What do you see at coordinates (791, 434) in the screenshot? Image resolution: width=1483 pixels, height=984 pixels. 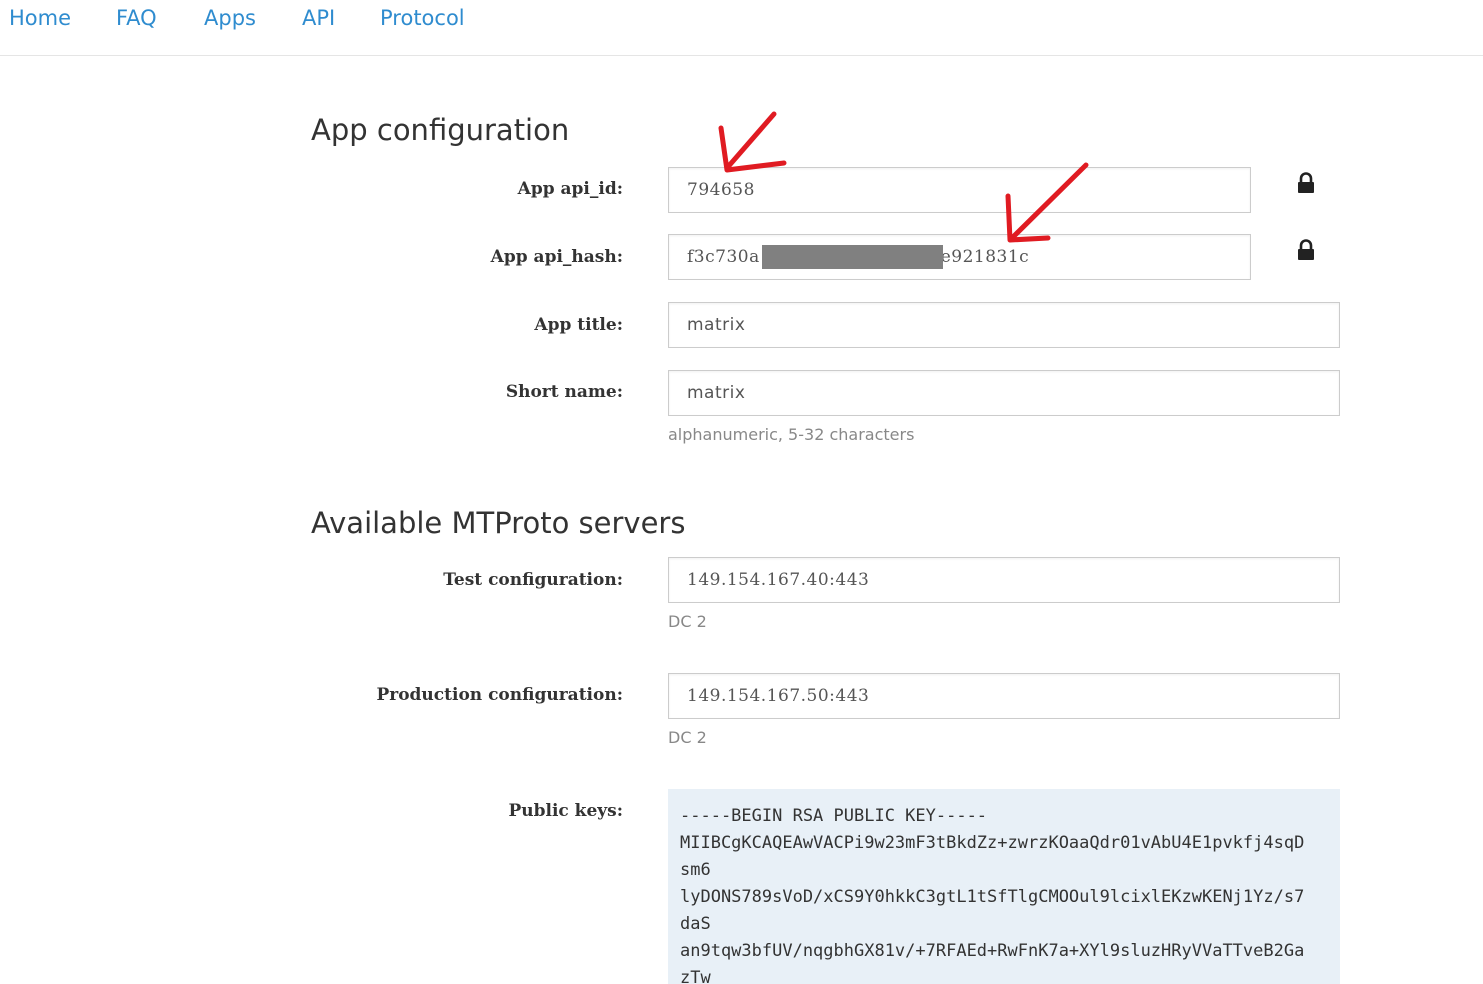 I see `short-name-help: alphanumeric, 5-32 characters` at bounding box center [791, 434].